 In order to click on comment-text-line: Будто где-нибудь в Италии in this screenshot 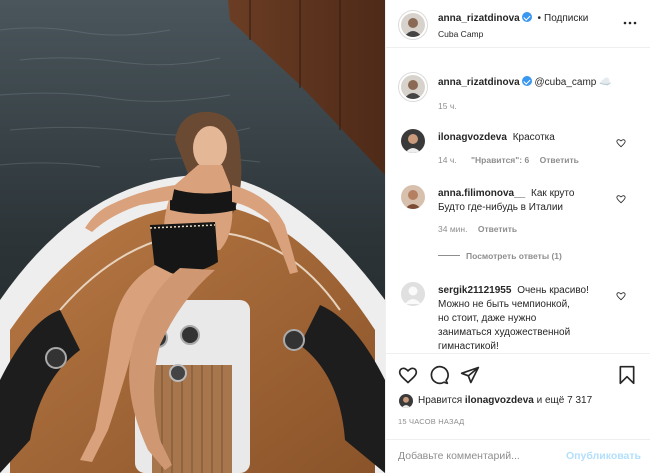, I will do `click(500, 207)`.